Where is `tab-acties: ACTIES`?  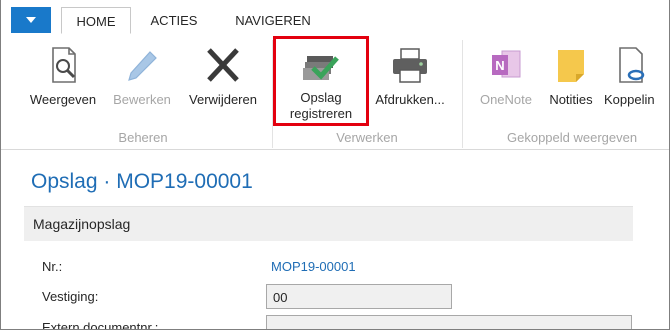
tab-acties: ACTIES is located at coordinates (174, 20).